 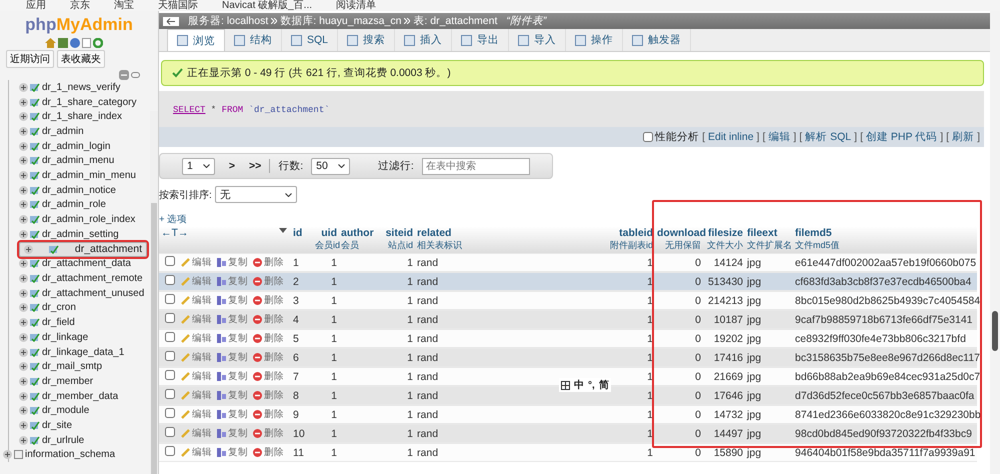 What do you see at coordinates (83, 337) in the screenshot?
I see `table-tree-item: dr_linkage` at bounding box center [83, 337].